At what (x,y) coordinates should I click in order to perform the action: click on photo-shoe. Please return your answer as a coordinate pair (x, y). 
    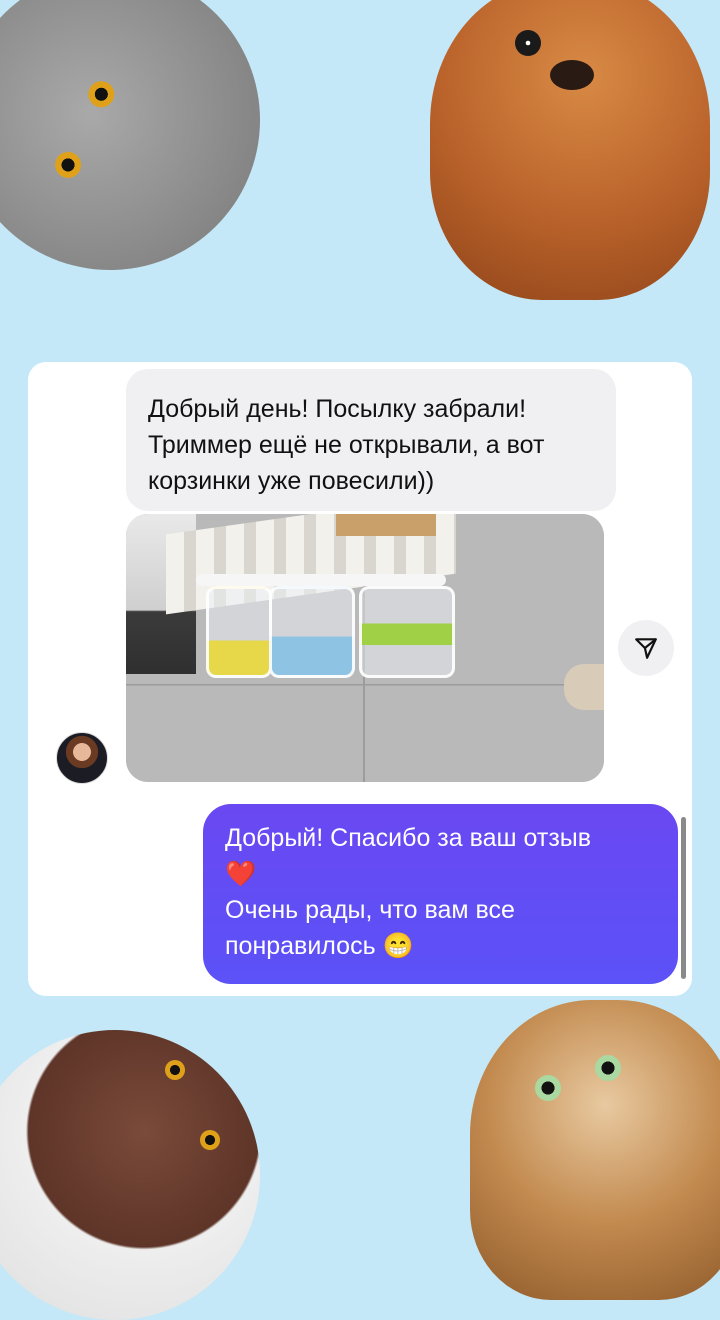
    Looking at the image, I should click on (584, 687).